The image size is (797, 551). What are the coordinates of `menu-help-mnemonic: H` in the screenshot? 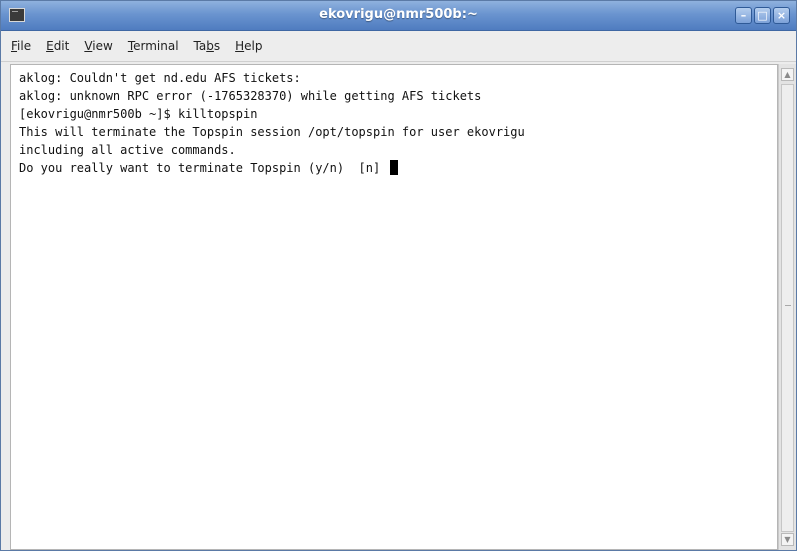 It's located at (240, 46).